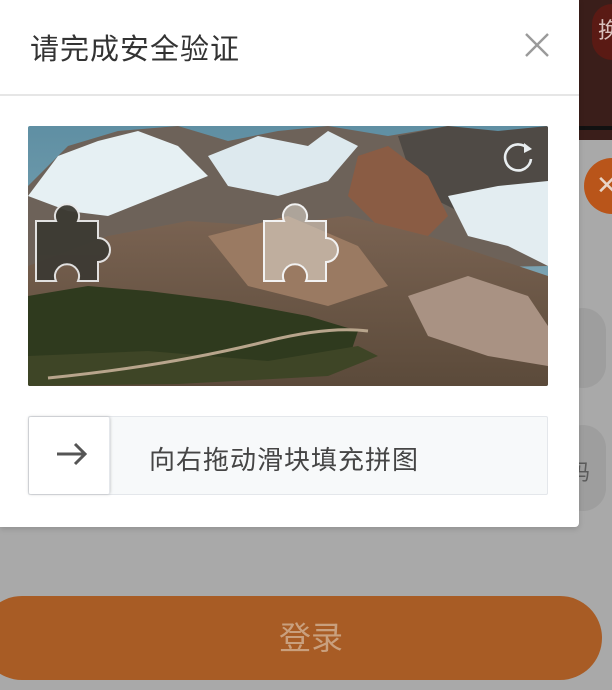 This screenshot has width=612, height=690. Describe the element at coordinates (284, 461) in the screenshot. I see `slider-instruction: 向右拖动滑块填充拼图` at that location.